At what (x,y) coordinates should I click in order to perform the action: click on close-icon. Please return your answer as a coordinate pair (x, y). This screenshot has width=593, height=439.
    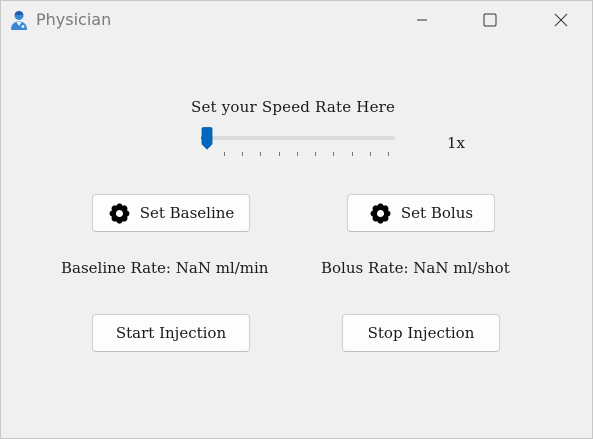
    Looking at the image, I should click on (561, 20).